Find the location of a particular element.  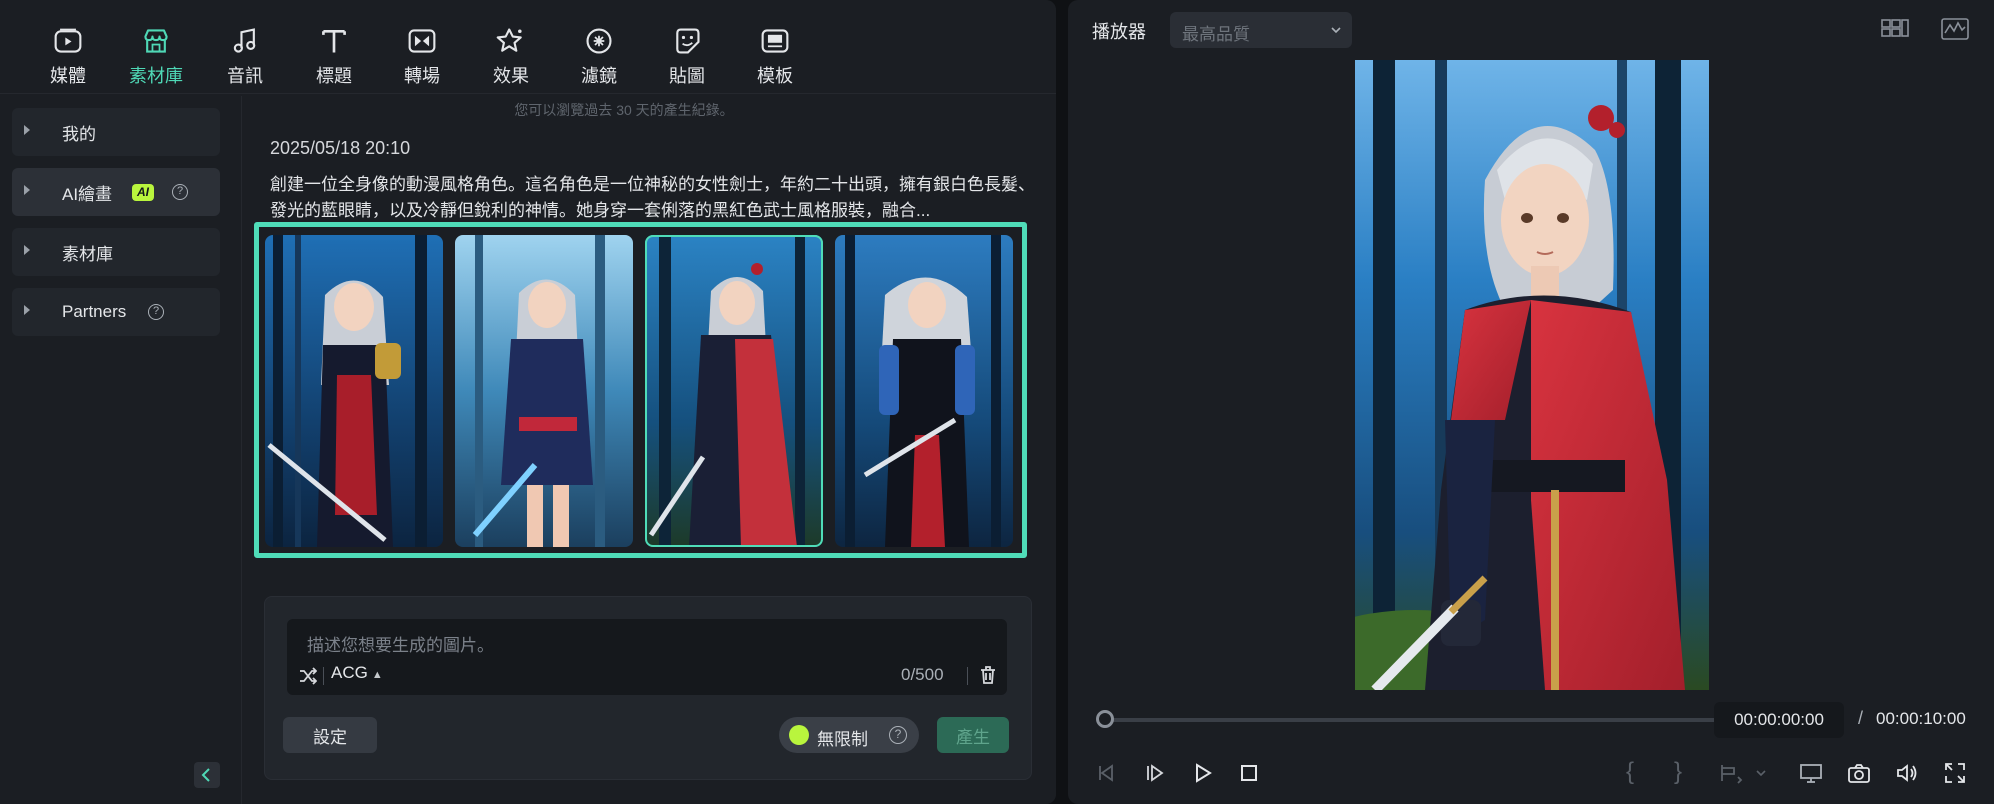

mark-out-button: } is located at coordinates (1678, 772).